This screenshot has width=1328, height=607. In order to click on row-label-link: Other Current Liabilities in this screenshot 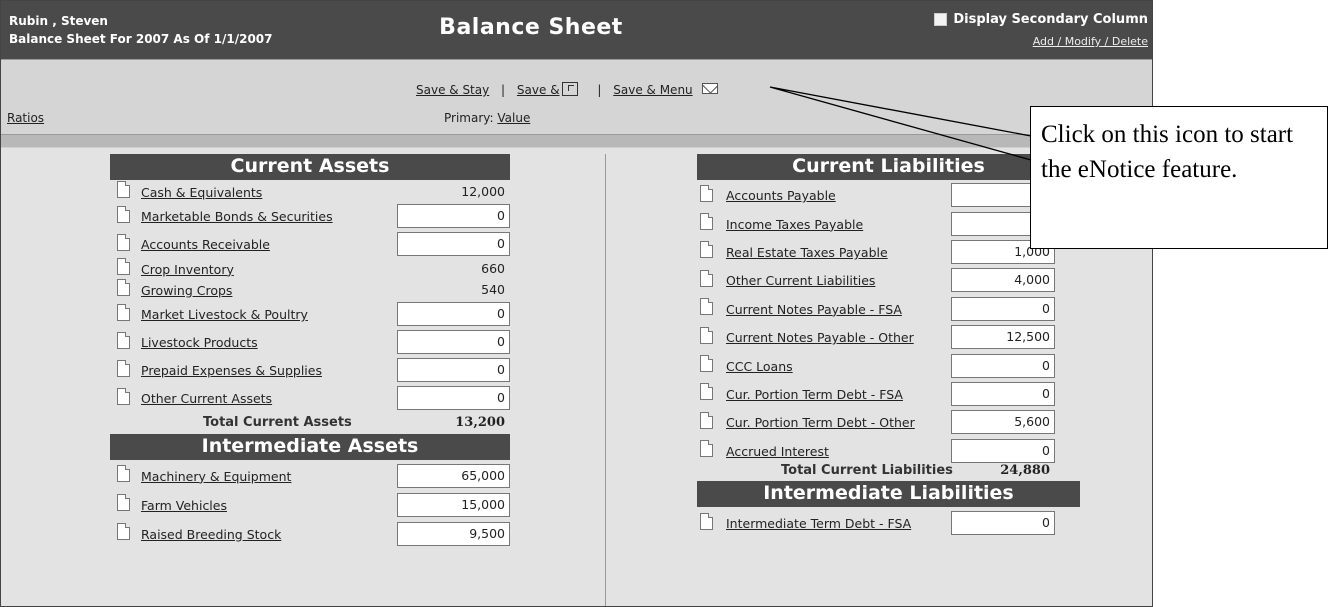, I will do `click(800, 280)`.